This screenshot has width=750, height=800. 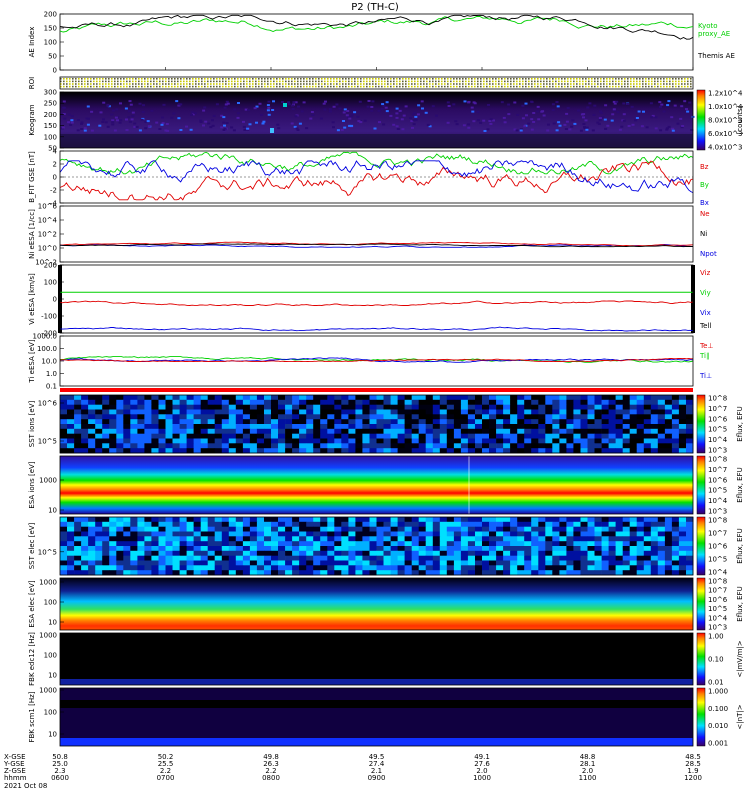 I want to click on keogram-ytick-0: 300, so click(x=50, y=93).